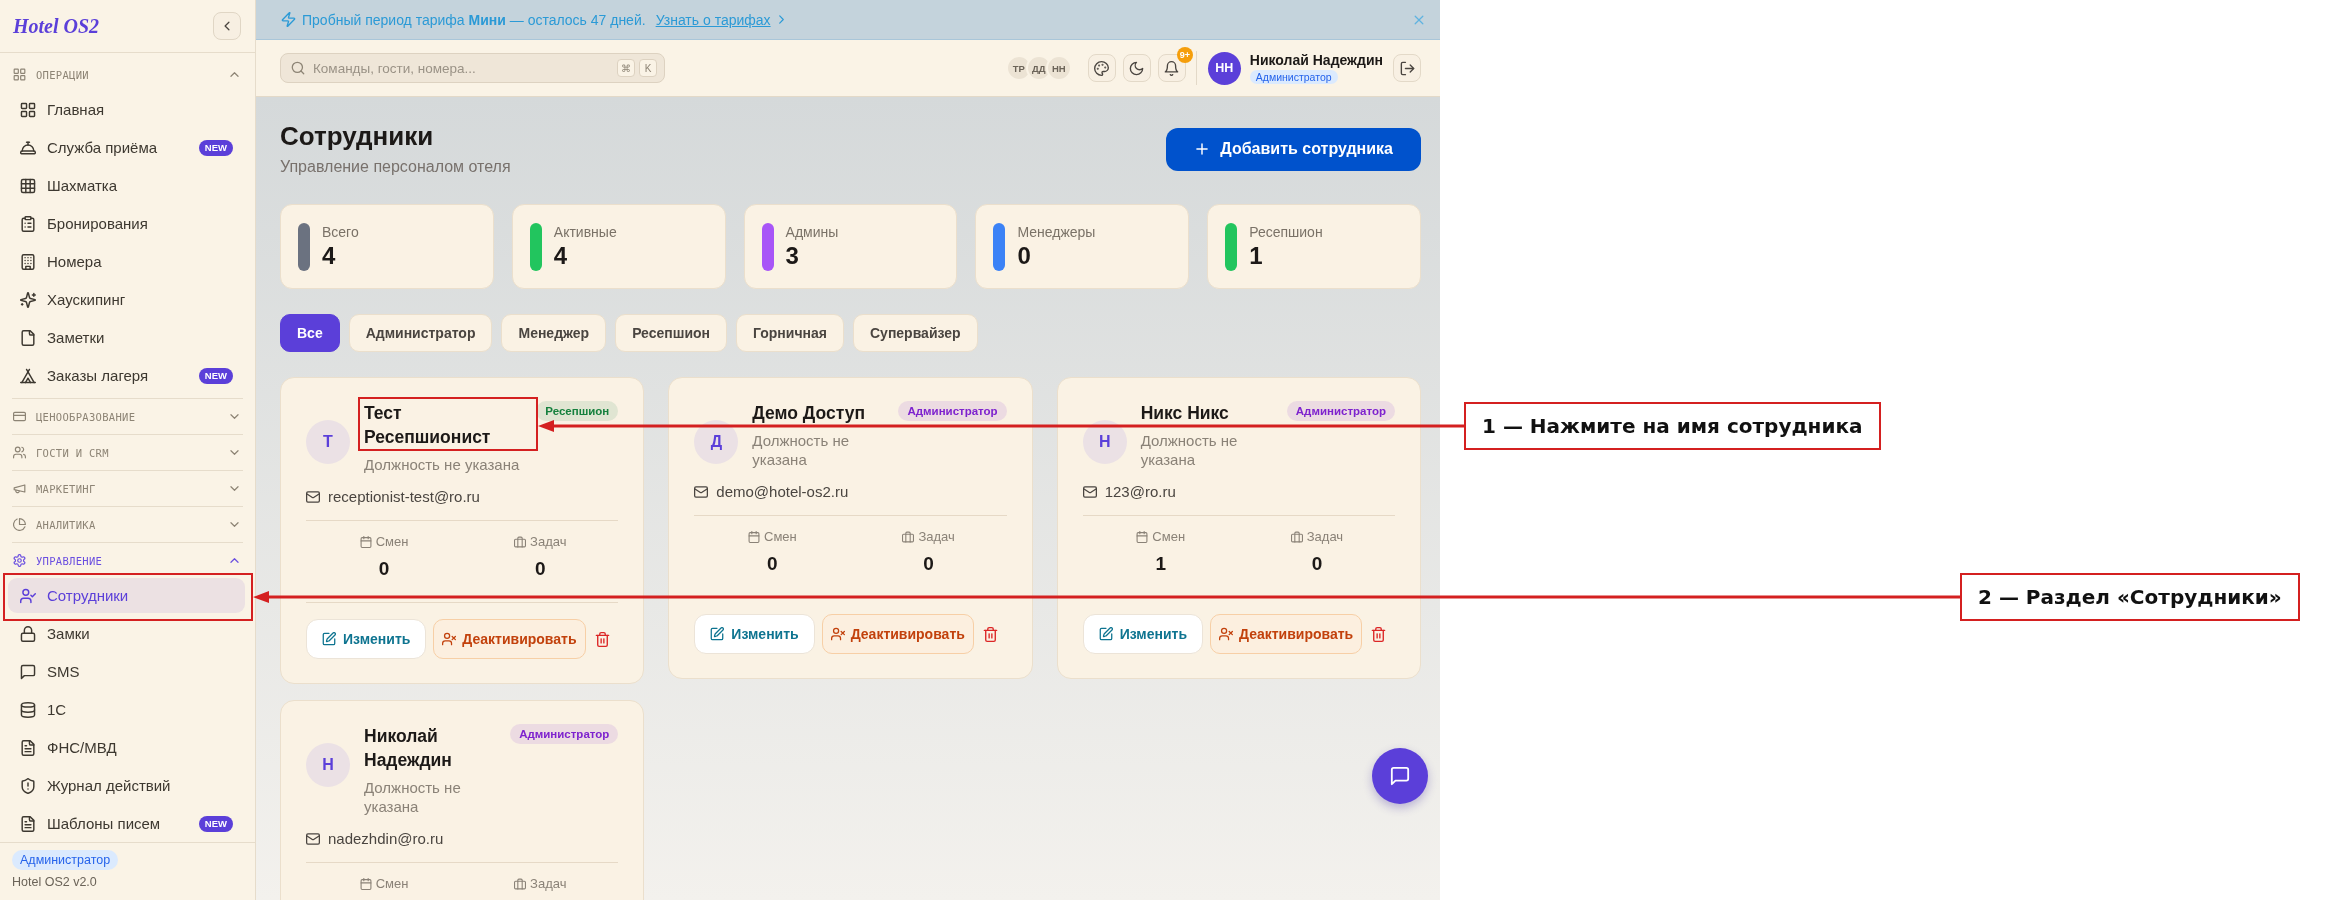 The height and width of the screenshot is (900, 2345). Describe the element at coordinates (126, 595) in the screenshot. I see `nav-item: Сотрудники` at that location.